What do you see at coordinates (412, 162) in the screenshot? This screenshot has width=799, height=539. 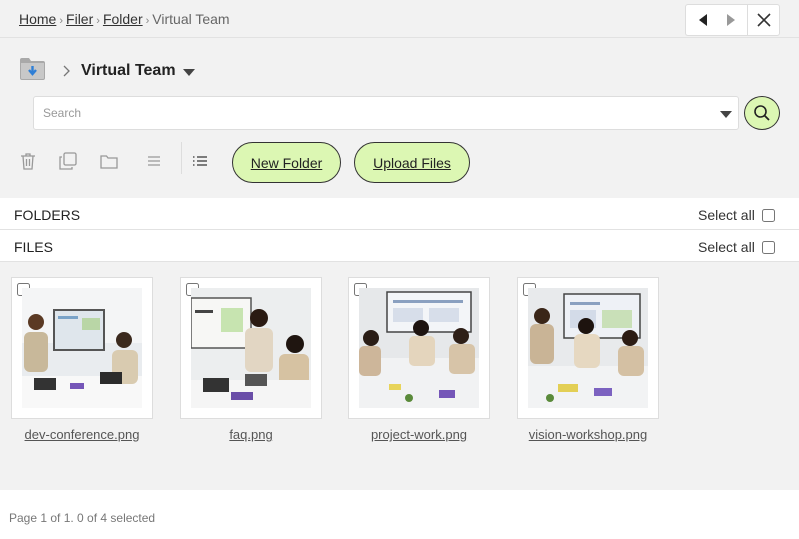 I see `upload-files-button: Upload Files` at bounding box center [412, 162].